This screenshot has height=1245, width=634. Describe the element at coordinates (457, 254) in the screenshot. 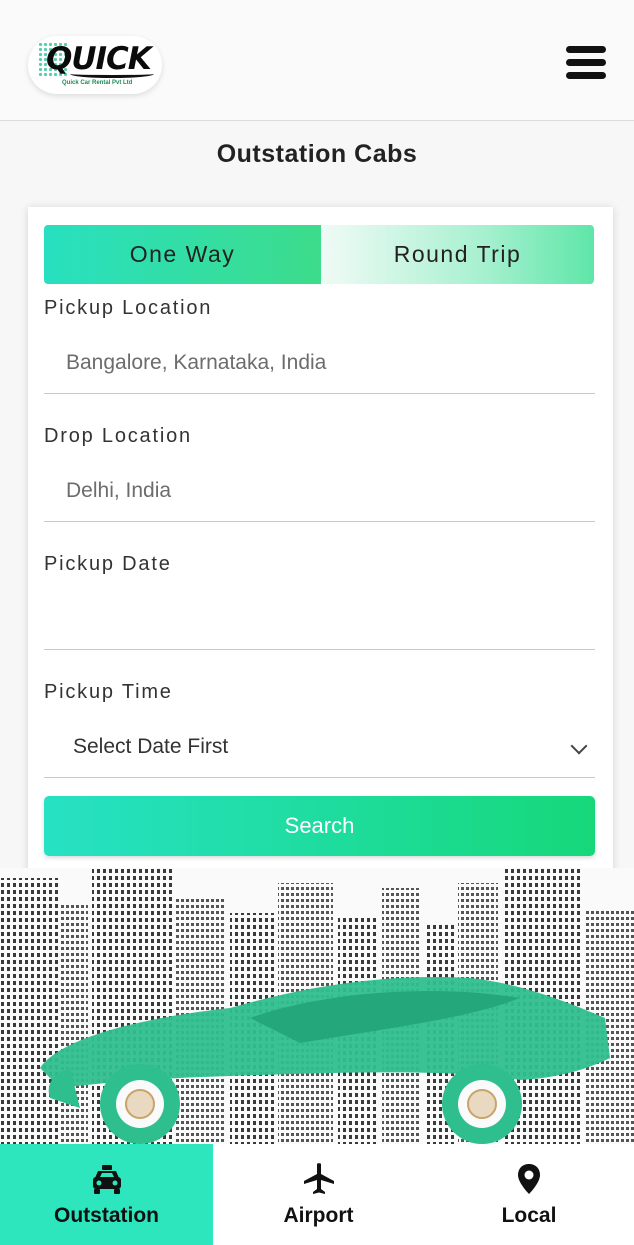

I see `tab-round-trip: Round Trip` at that location.